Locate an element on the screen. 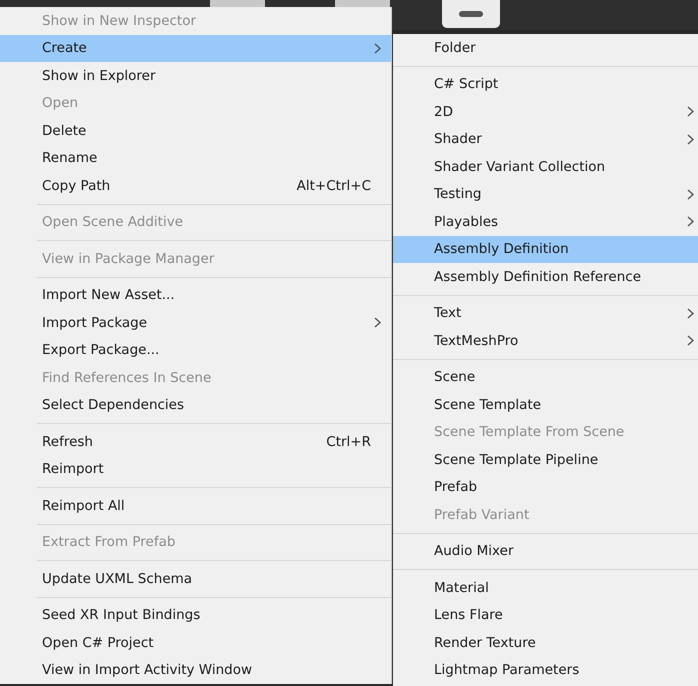  menu-item: Reimport All is located at coordinates (195, 506).